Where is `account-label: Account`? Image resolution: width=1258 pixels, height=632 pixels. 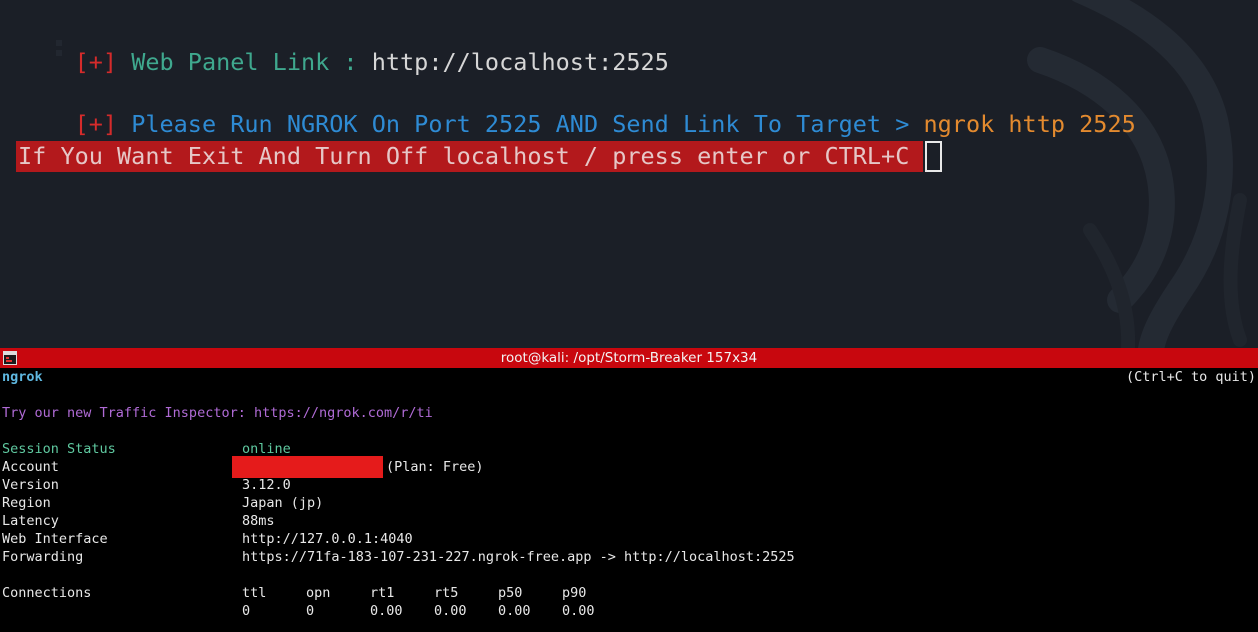
account-label: Account is located at coordinates (30, 467).